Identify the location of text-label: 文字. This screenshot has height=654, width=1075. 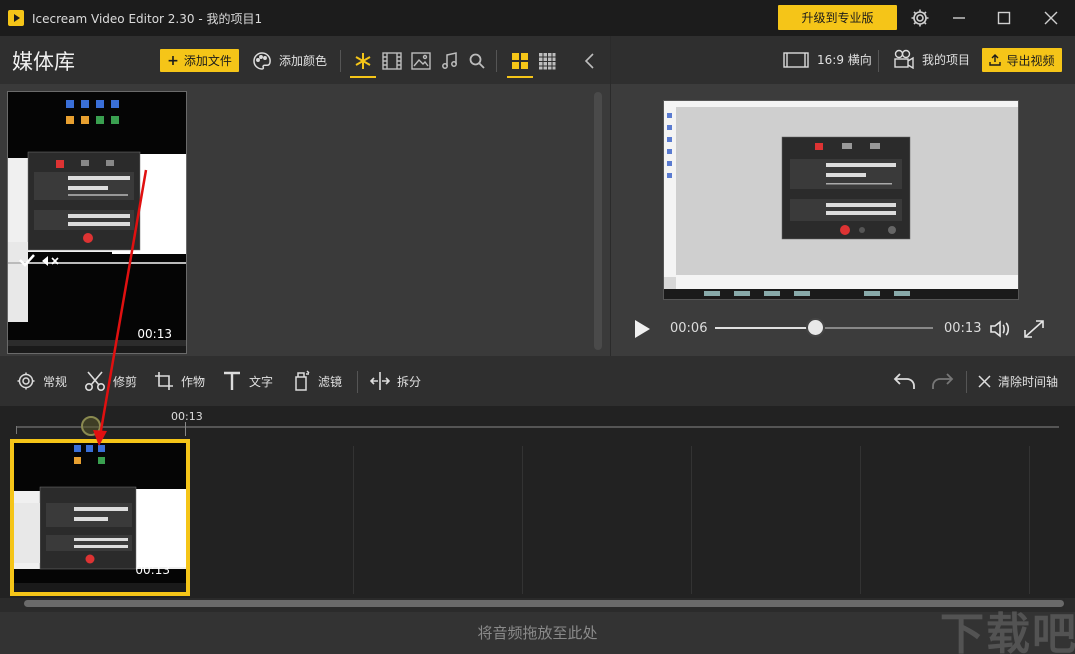
(261, 381).